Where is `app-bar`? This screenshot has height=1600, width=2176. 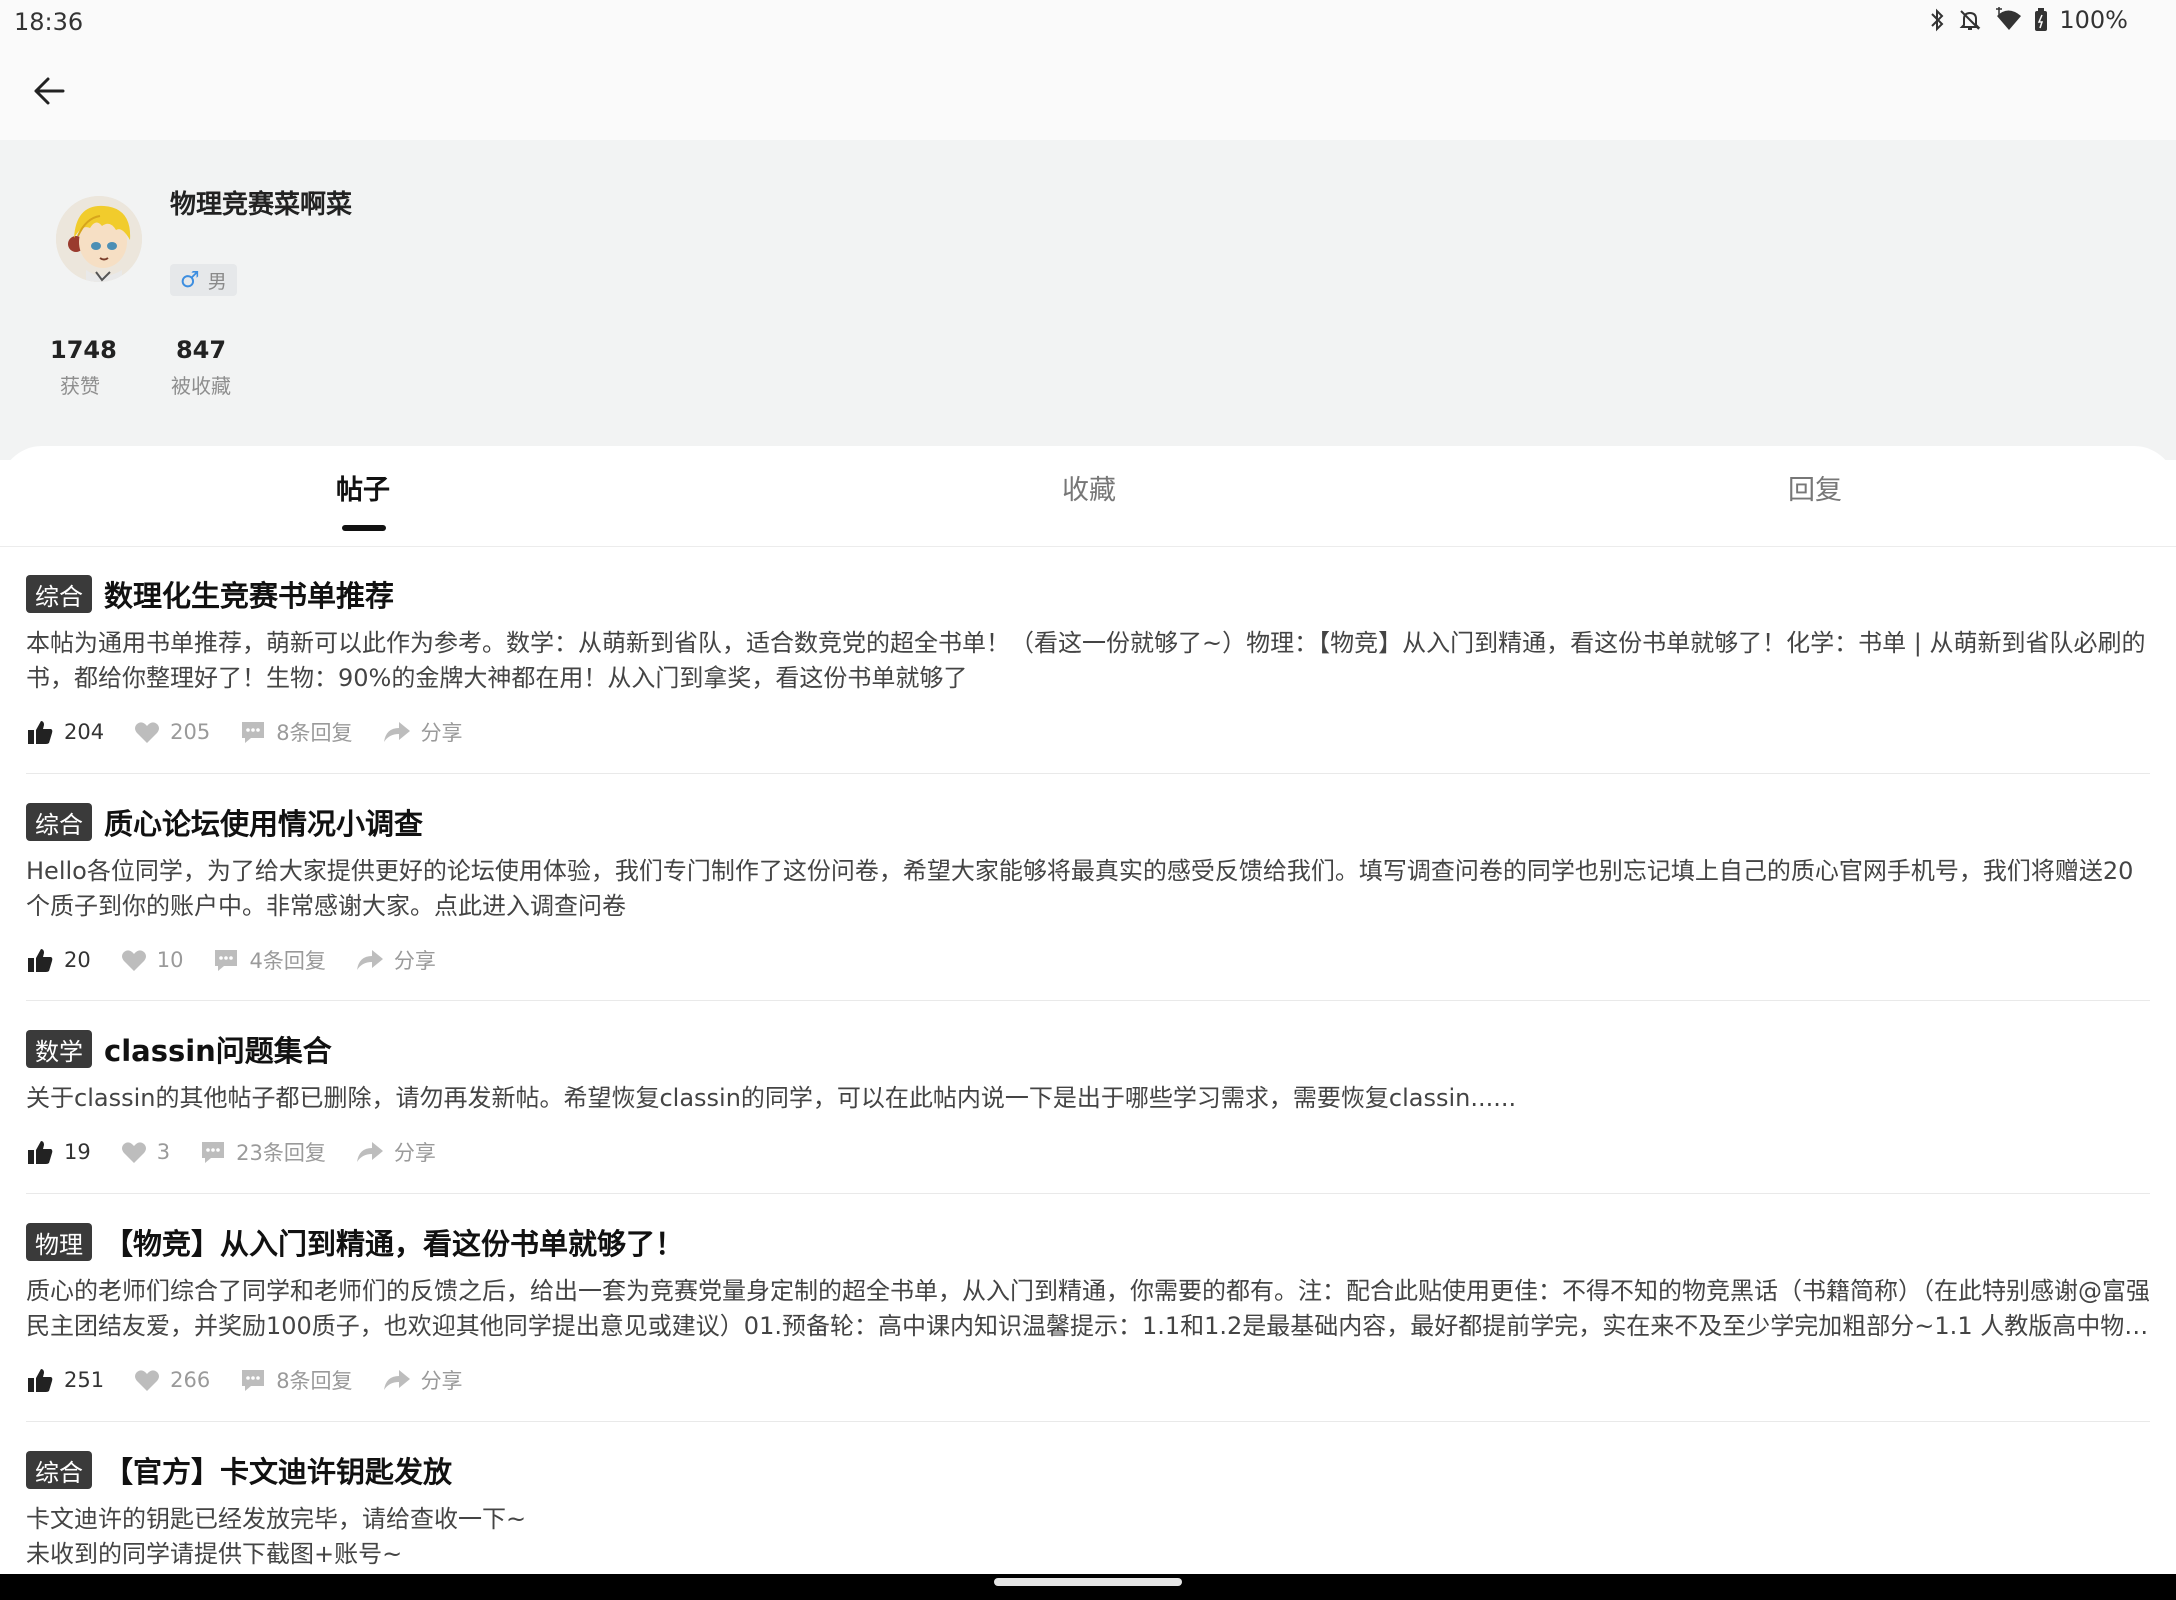
app-bar is located at coordinates (1088, 92).